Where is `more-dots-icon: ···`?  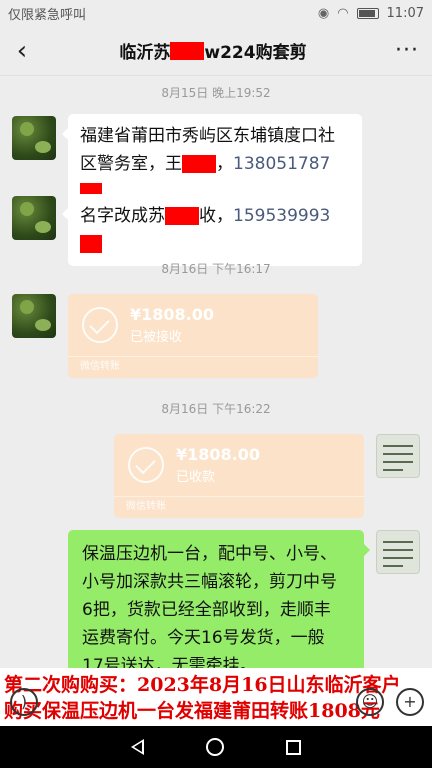 more-dots-icon: ··· is located at coordinates (407, 50).